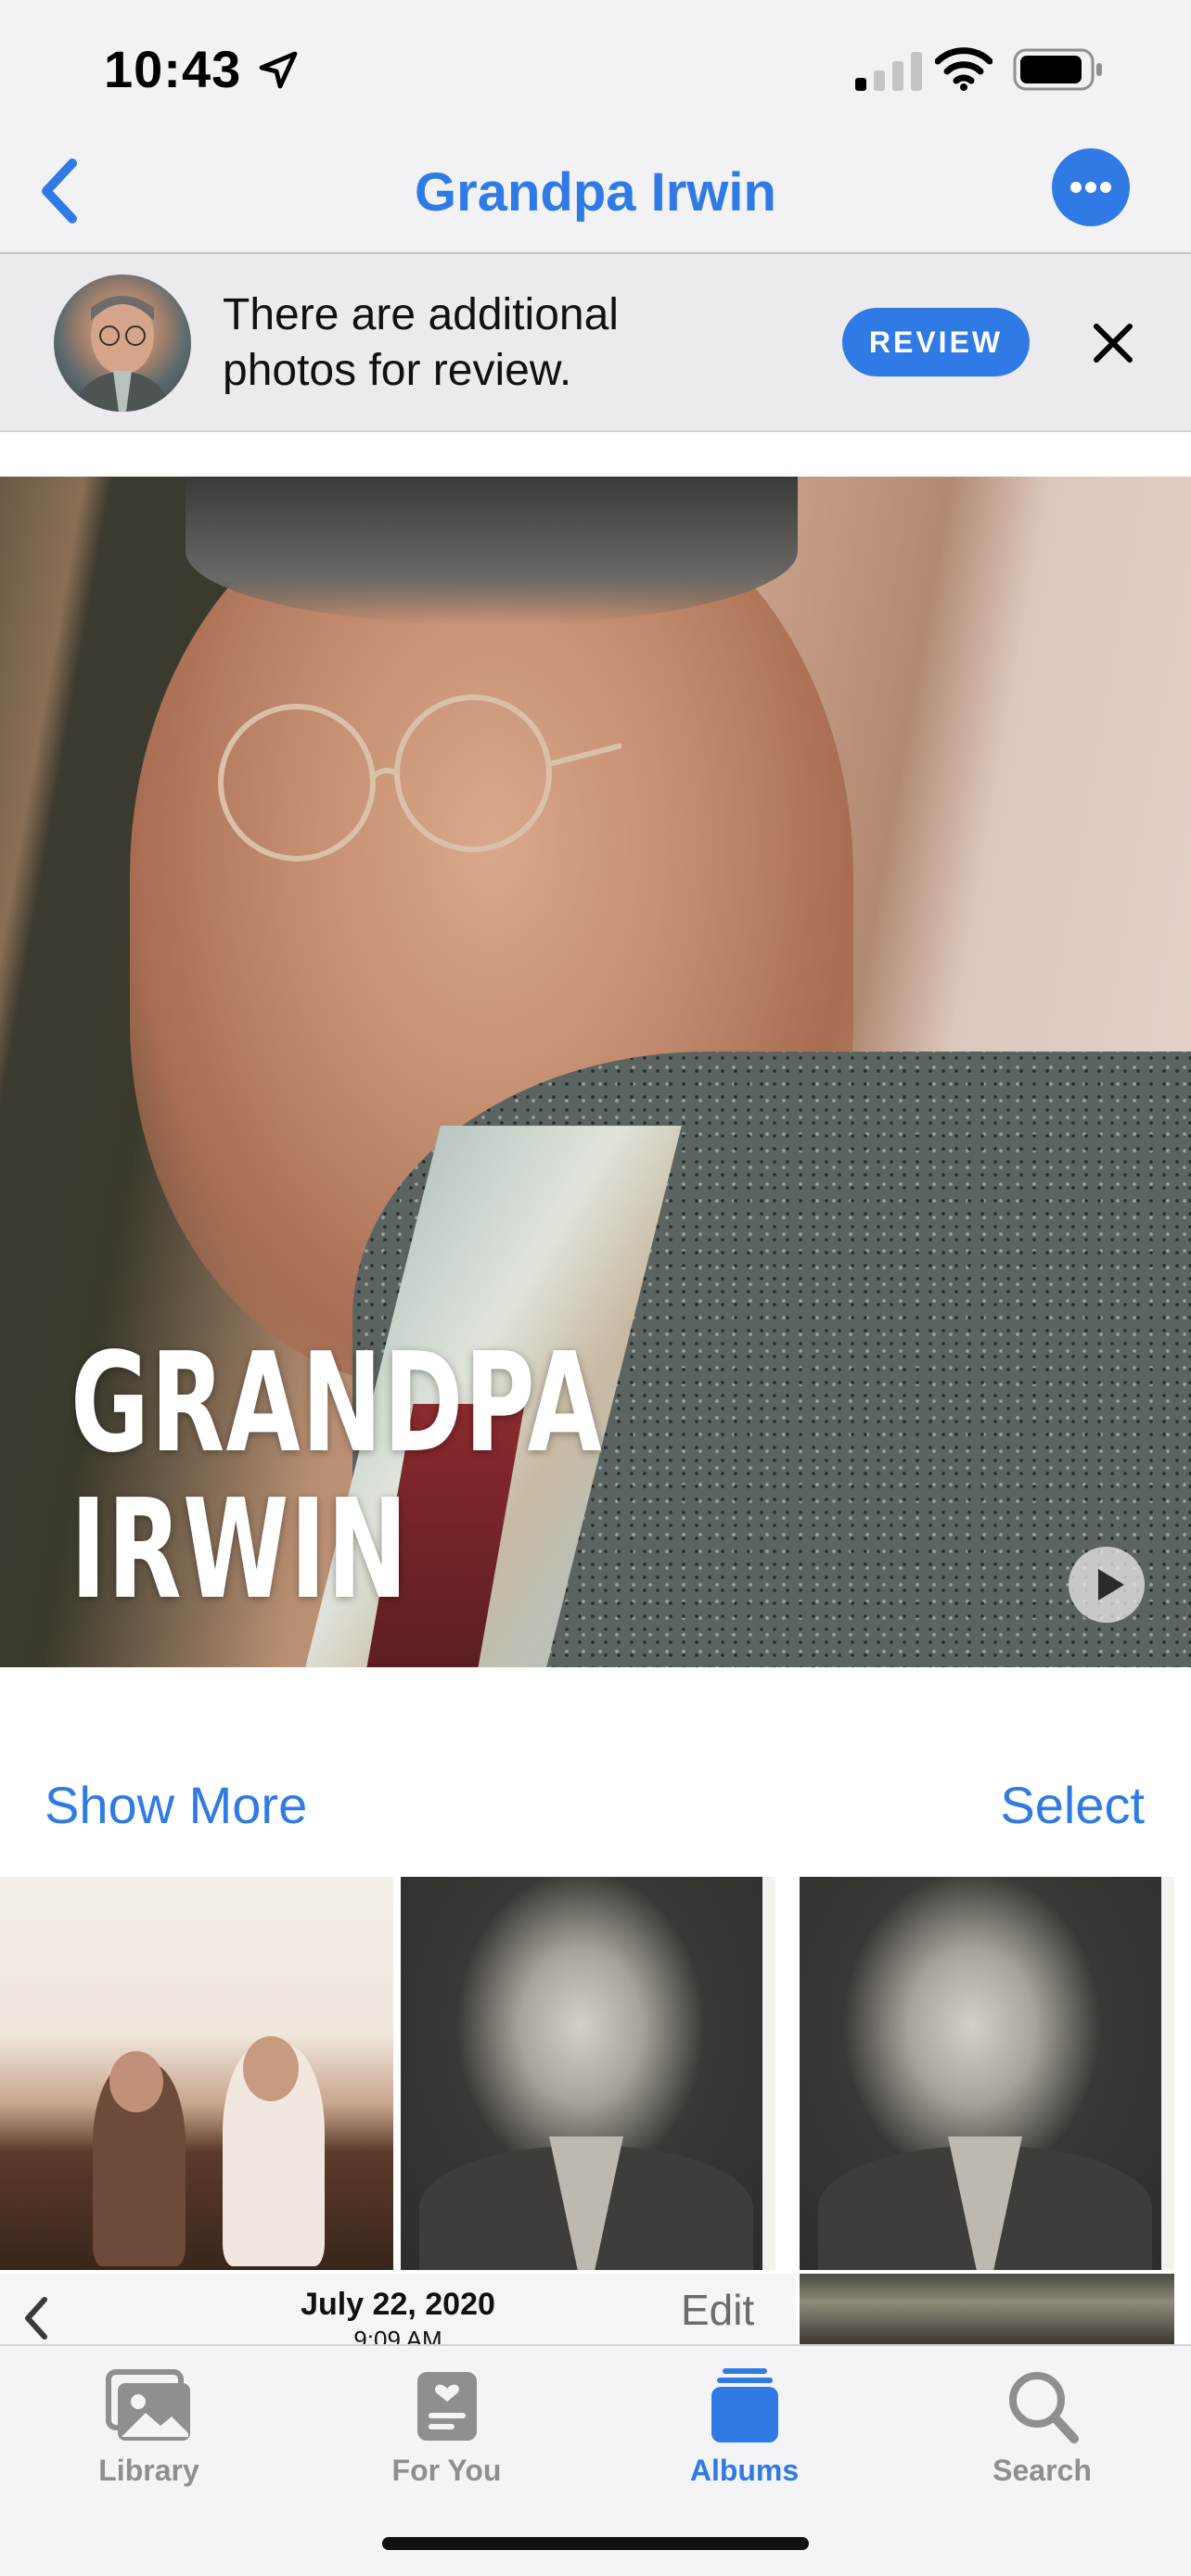  I want to click on photo-edit-bar: July 22, 2020 9:09 AM Edit, so click(398, 2313).